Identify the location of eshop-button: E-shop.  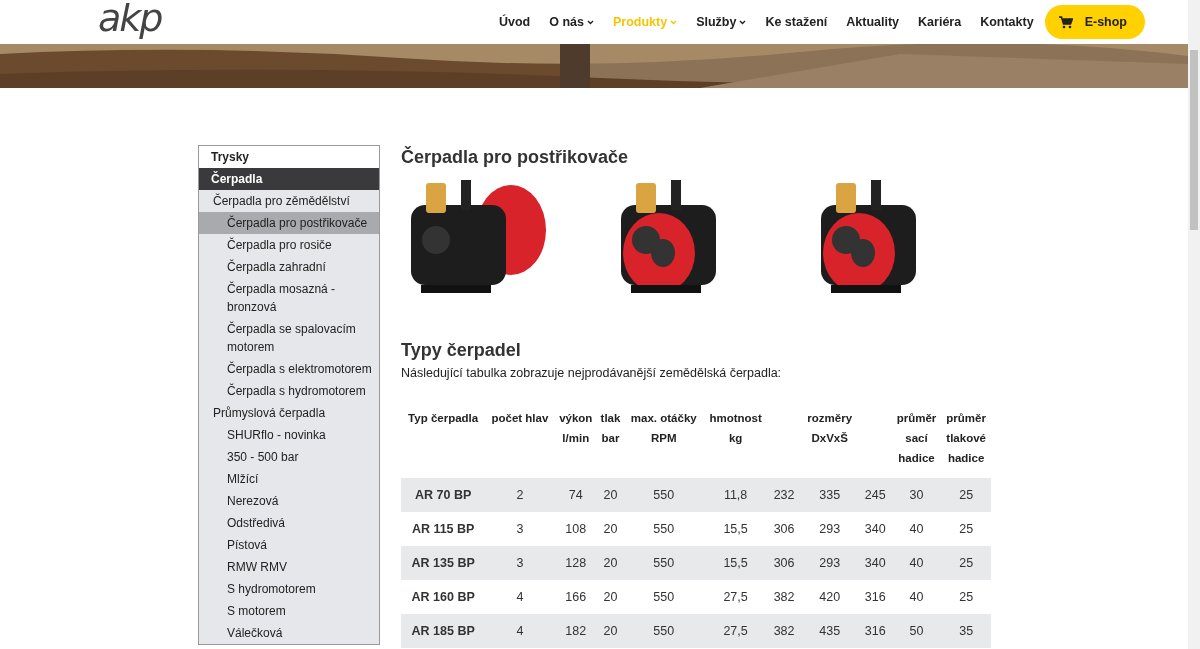
(1094, 22).